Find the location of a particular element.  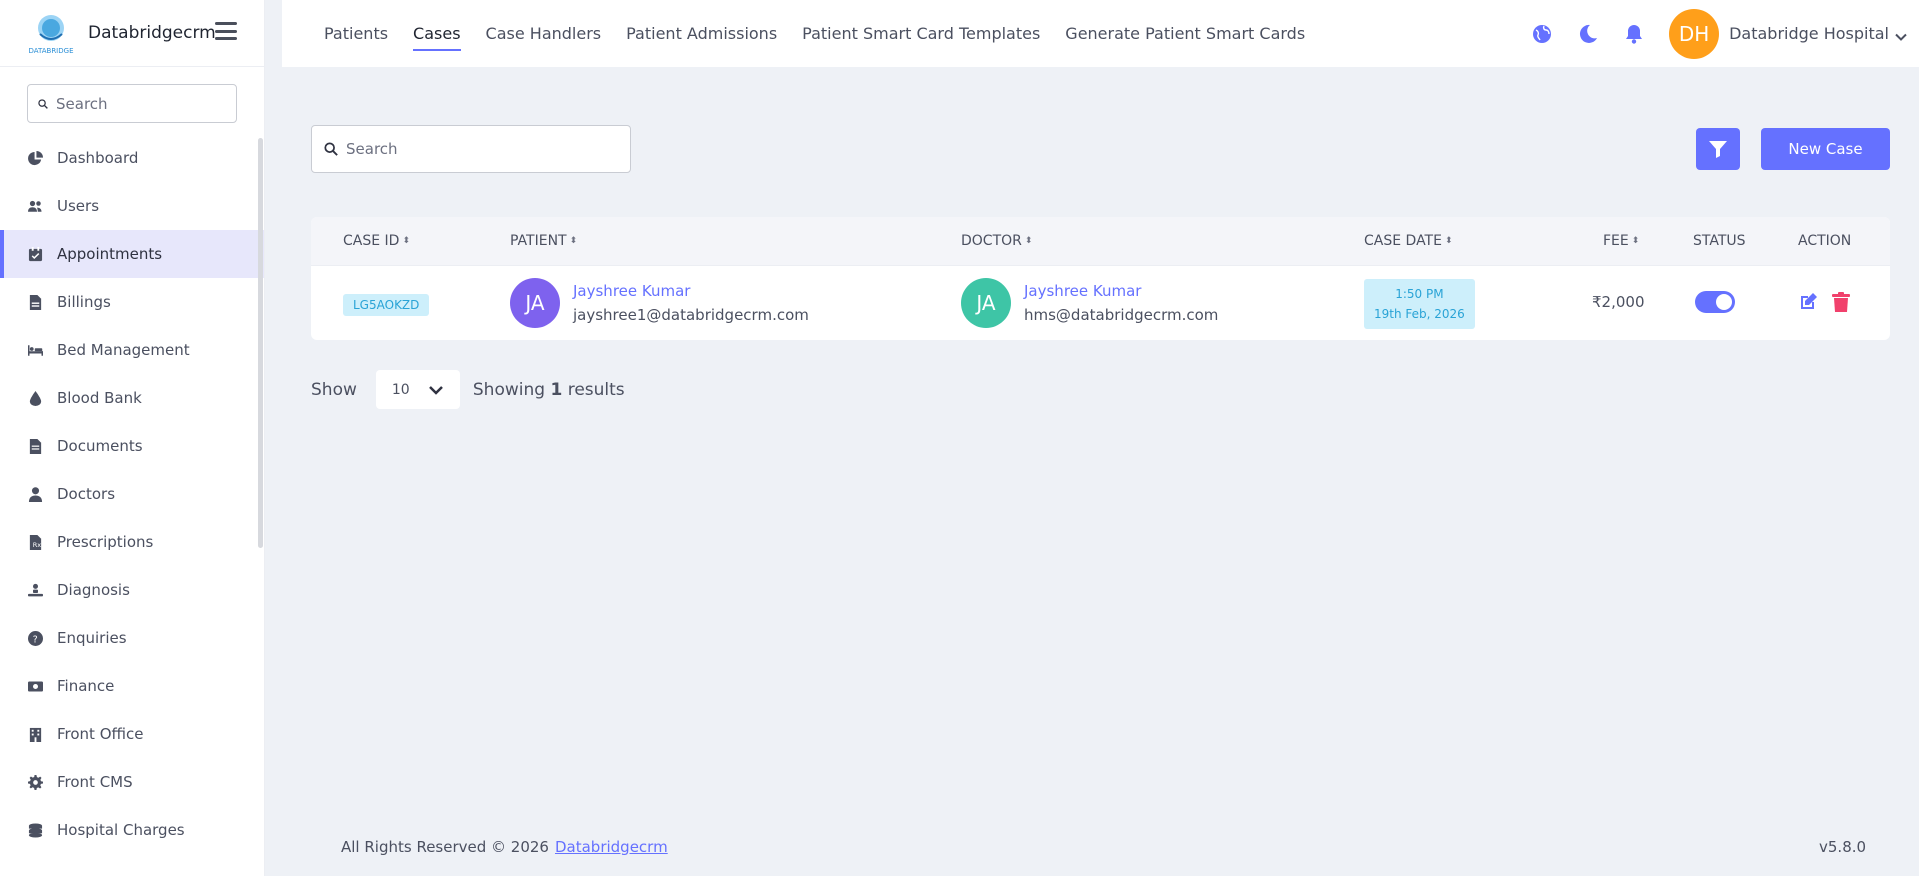

question-circle-icon: ? is located at coordinates (35, 638).